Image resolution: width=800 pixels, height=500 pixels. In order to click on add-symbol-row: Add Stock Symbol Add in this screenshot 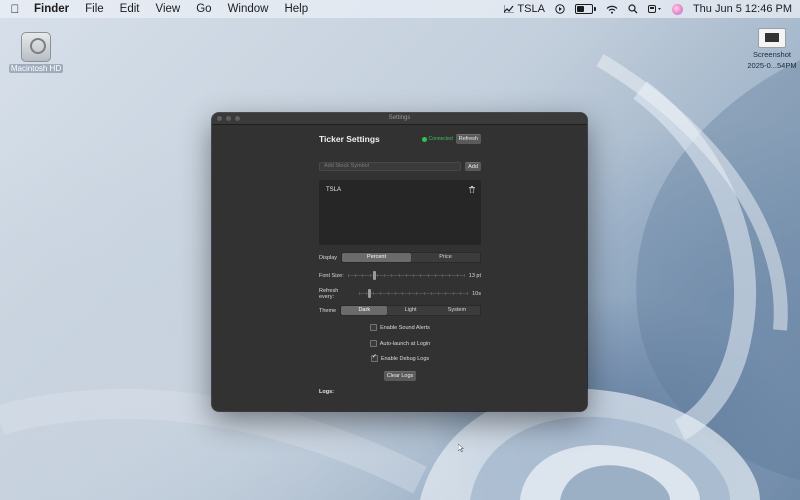, I will do `click(400, 166)`.